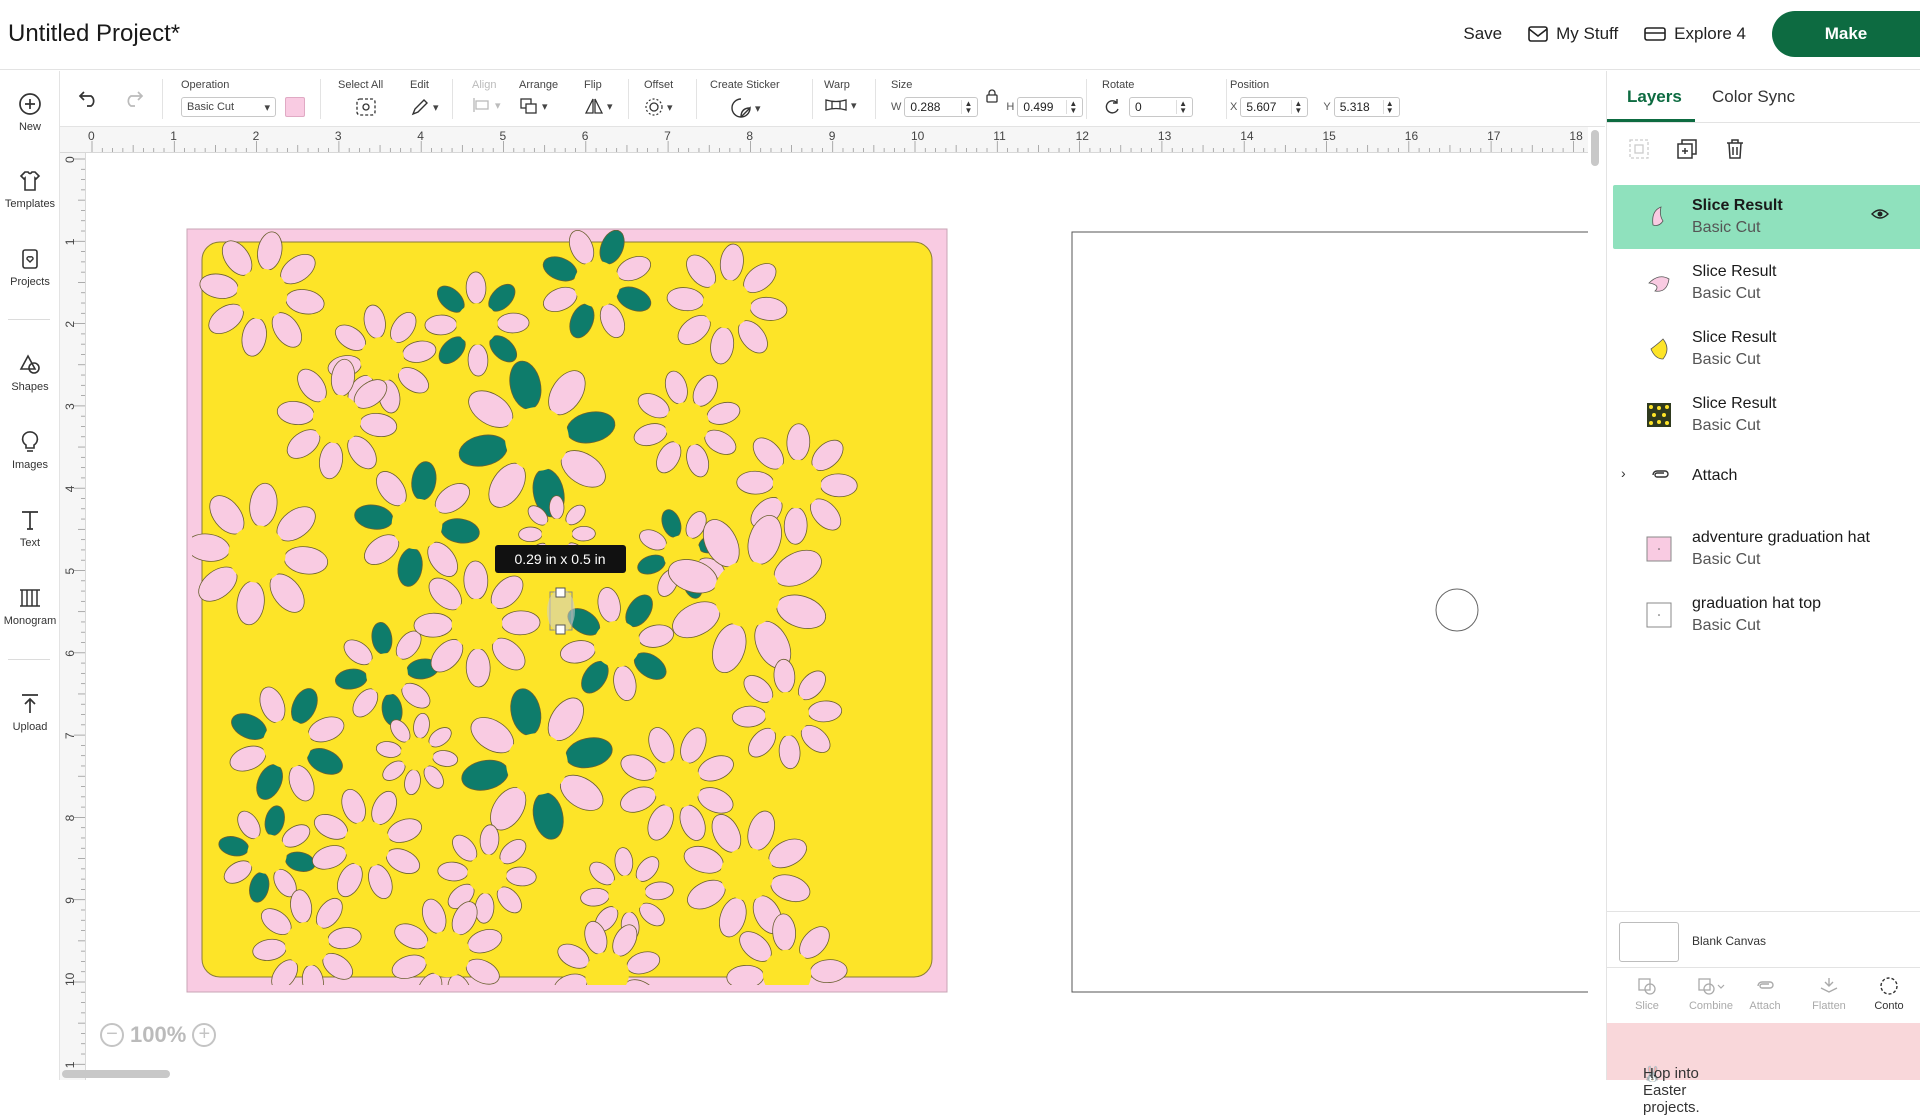 This screenshot has width=1920, height=1116. What do you see at coordinates (1765, 994) in the screenshot?
I see `attach-button: Attach` at bounding box center [1765, 994].